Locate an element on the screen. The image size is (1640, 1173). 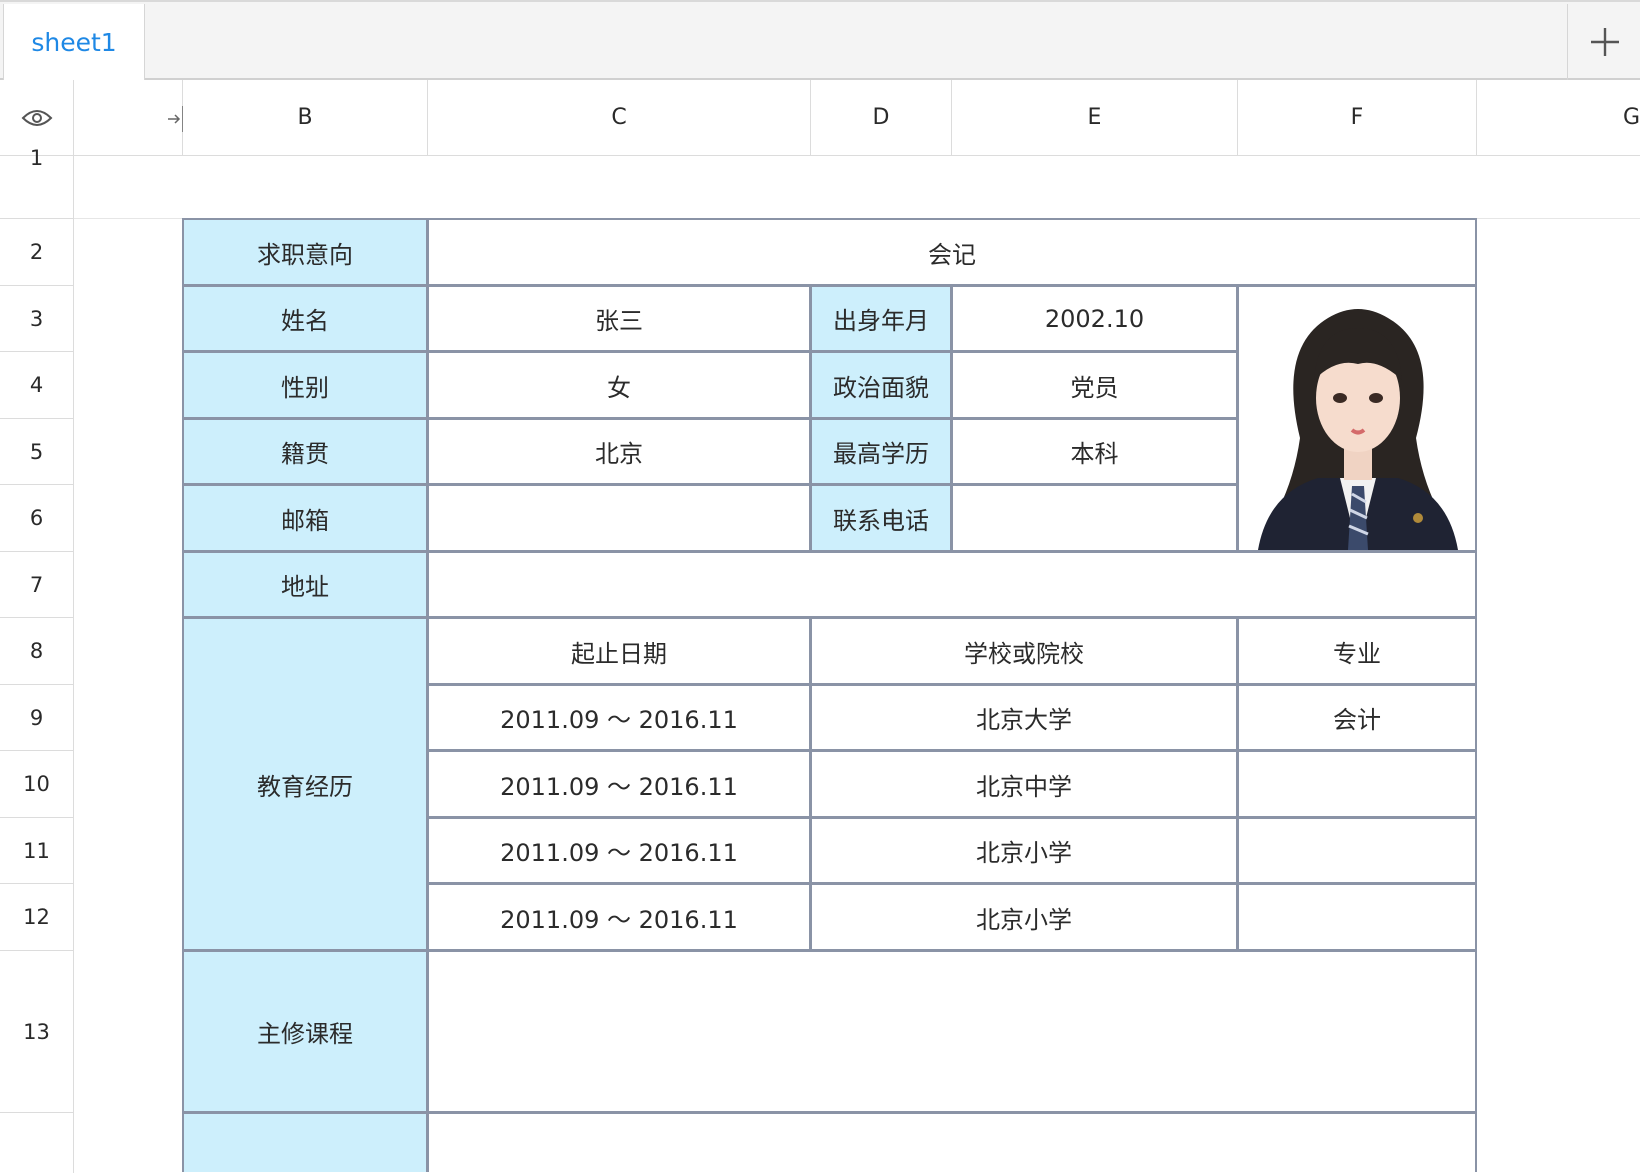
degree-value: 本科 is located at coordinates (1094, 451).